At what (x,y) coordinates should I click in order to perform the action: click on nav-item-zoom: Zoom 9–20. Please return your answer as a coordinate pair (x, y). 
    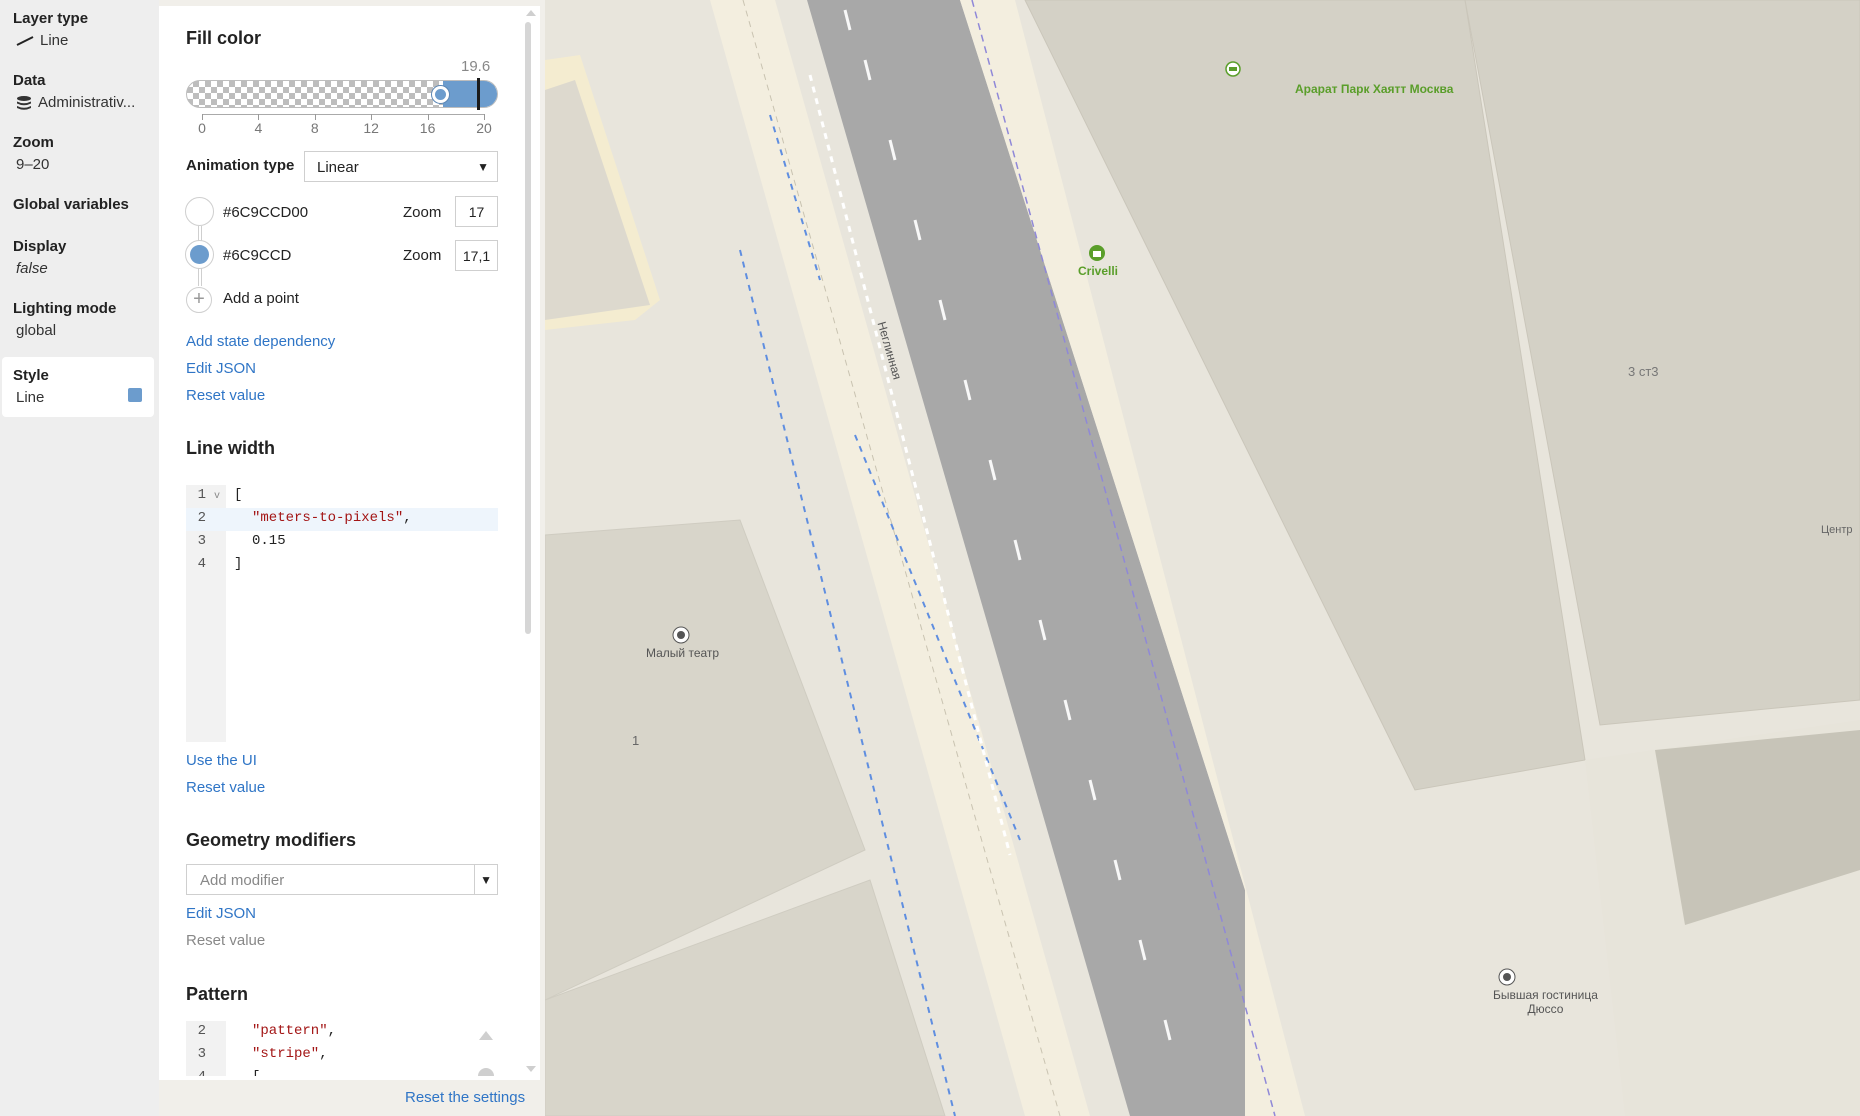
    Looking at the image, I should click on (78, 154).